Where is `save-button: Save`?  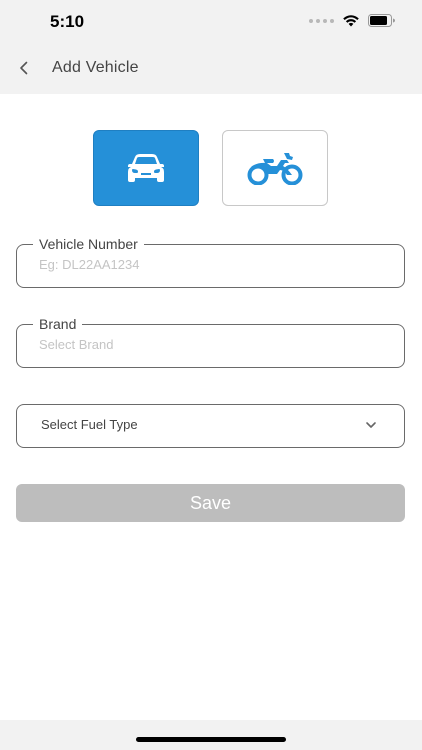 save-button: Save is located at coordinates (210, 503).